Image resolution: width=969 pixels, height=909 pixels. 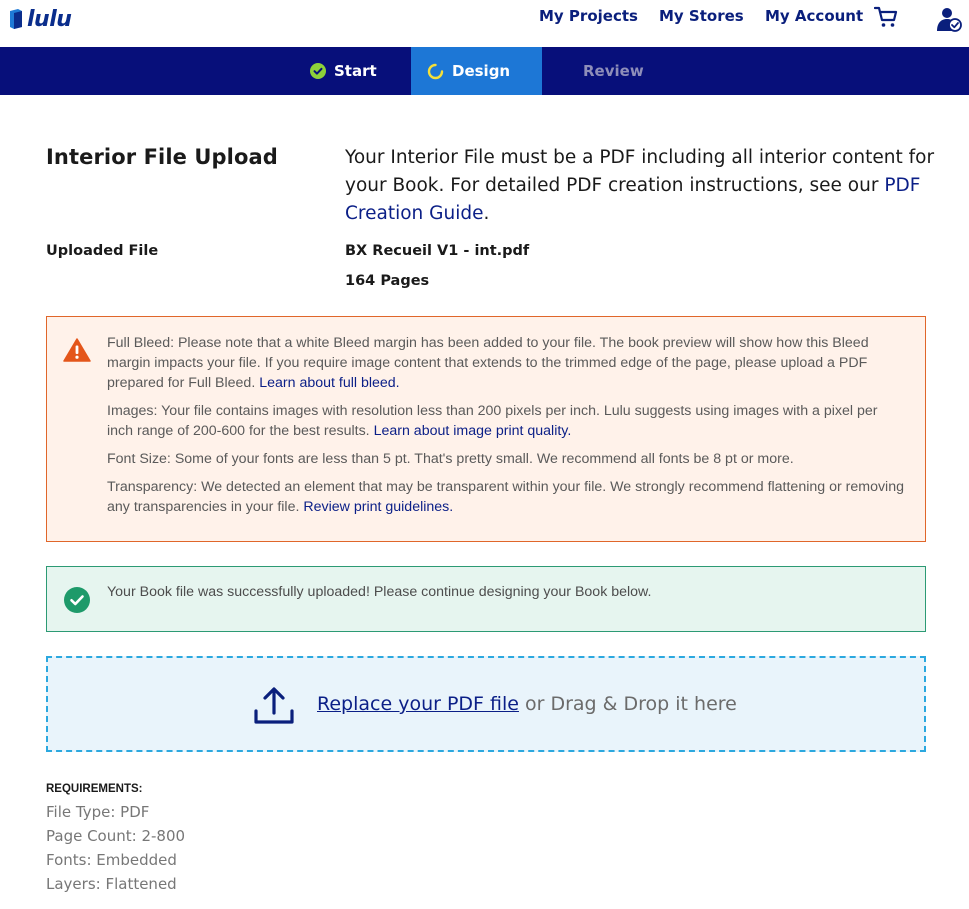 What do you see at coordinates (473, 431) in the screenshot?
I see `learn-image-quality-link: Learn about image print quality.` at bounding box center [473, 431].